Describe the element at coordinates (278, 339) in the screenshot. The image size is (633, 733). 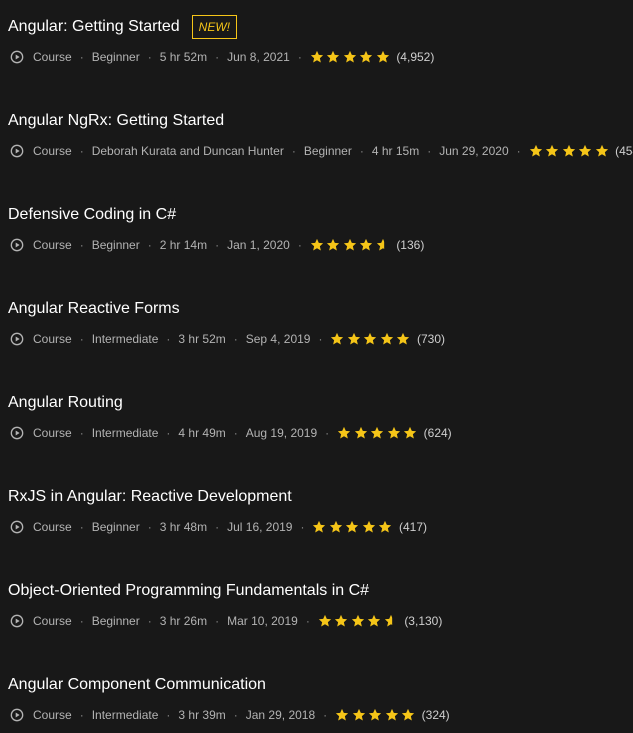
I see `course-date: Sep 4, 2019` at that location.